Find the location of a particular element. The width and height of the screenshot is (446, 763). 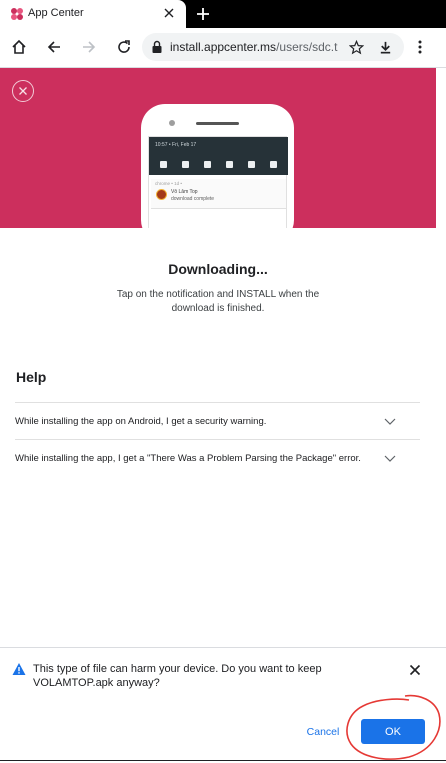

new-tab-icon is located at coordinates (203, 14).